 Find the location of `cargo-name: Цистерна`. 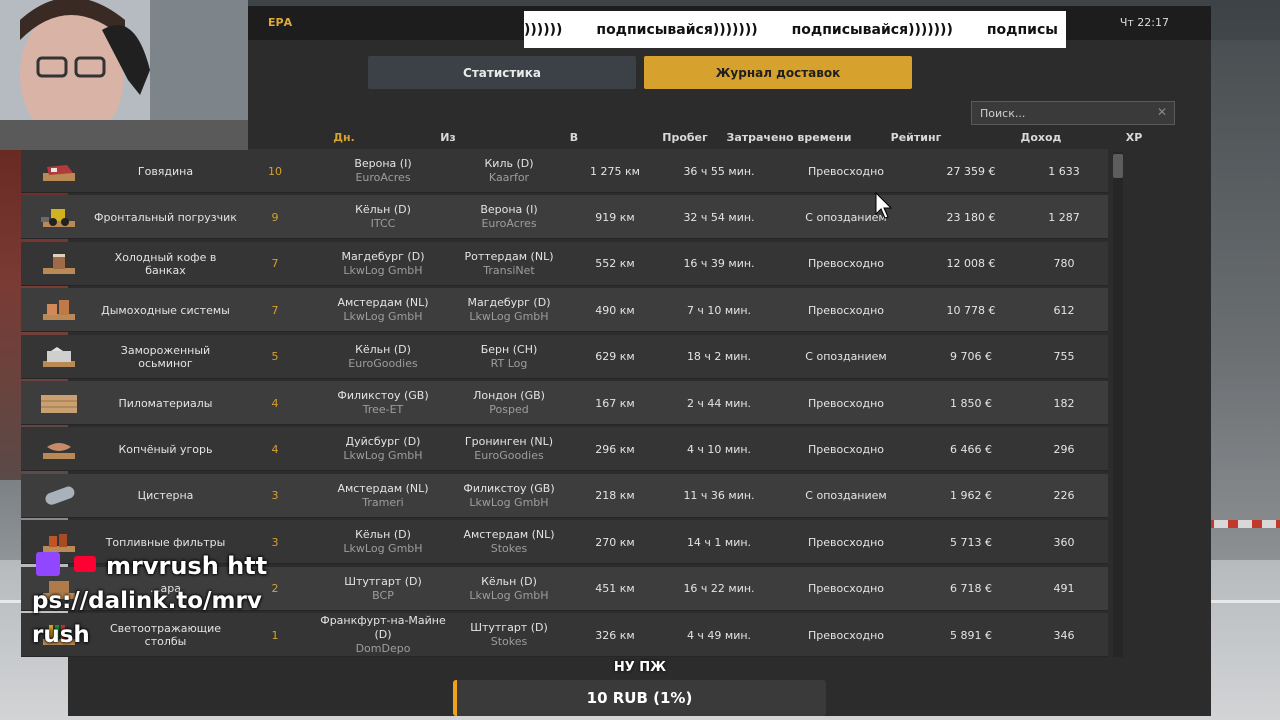

cargo-name: Цистерна is located at coordinates (165, 496).